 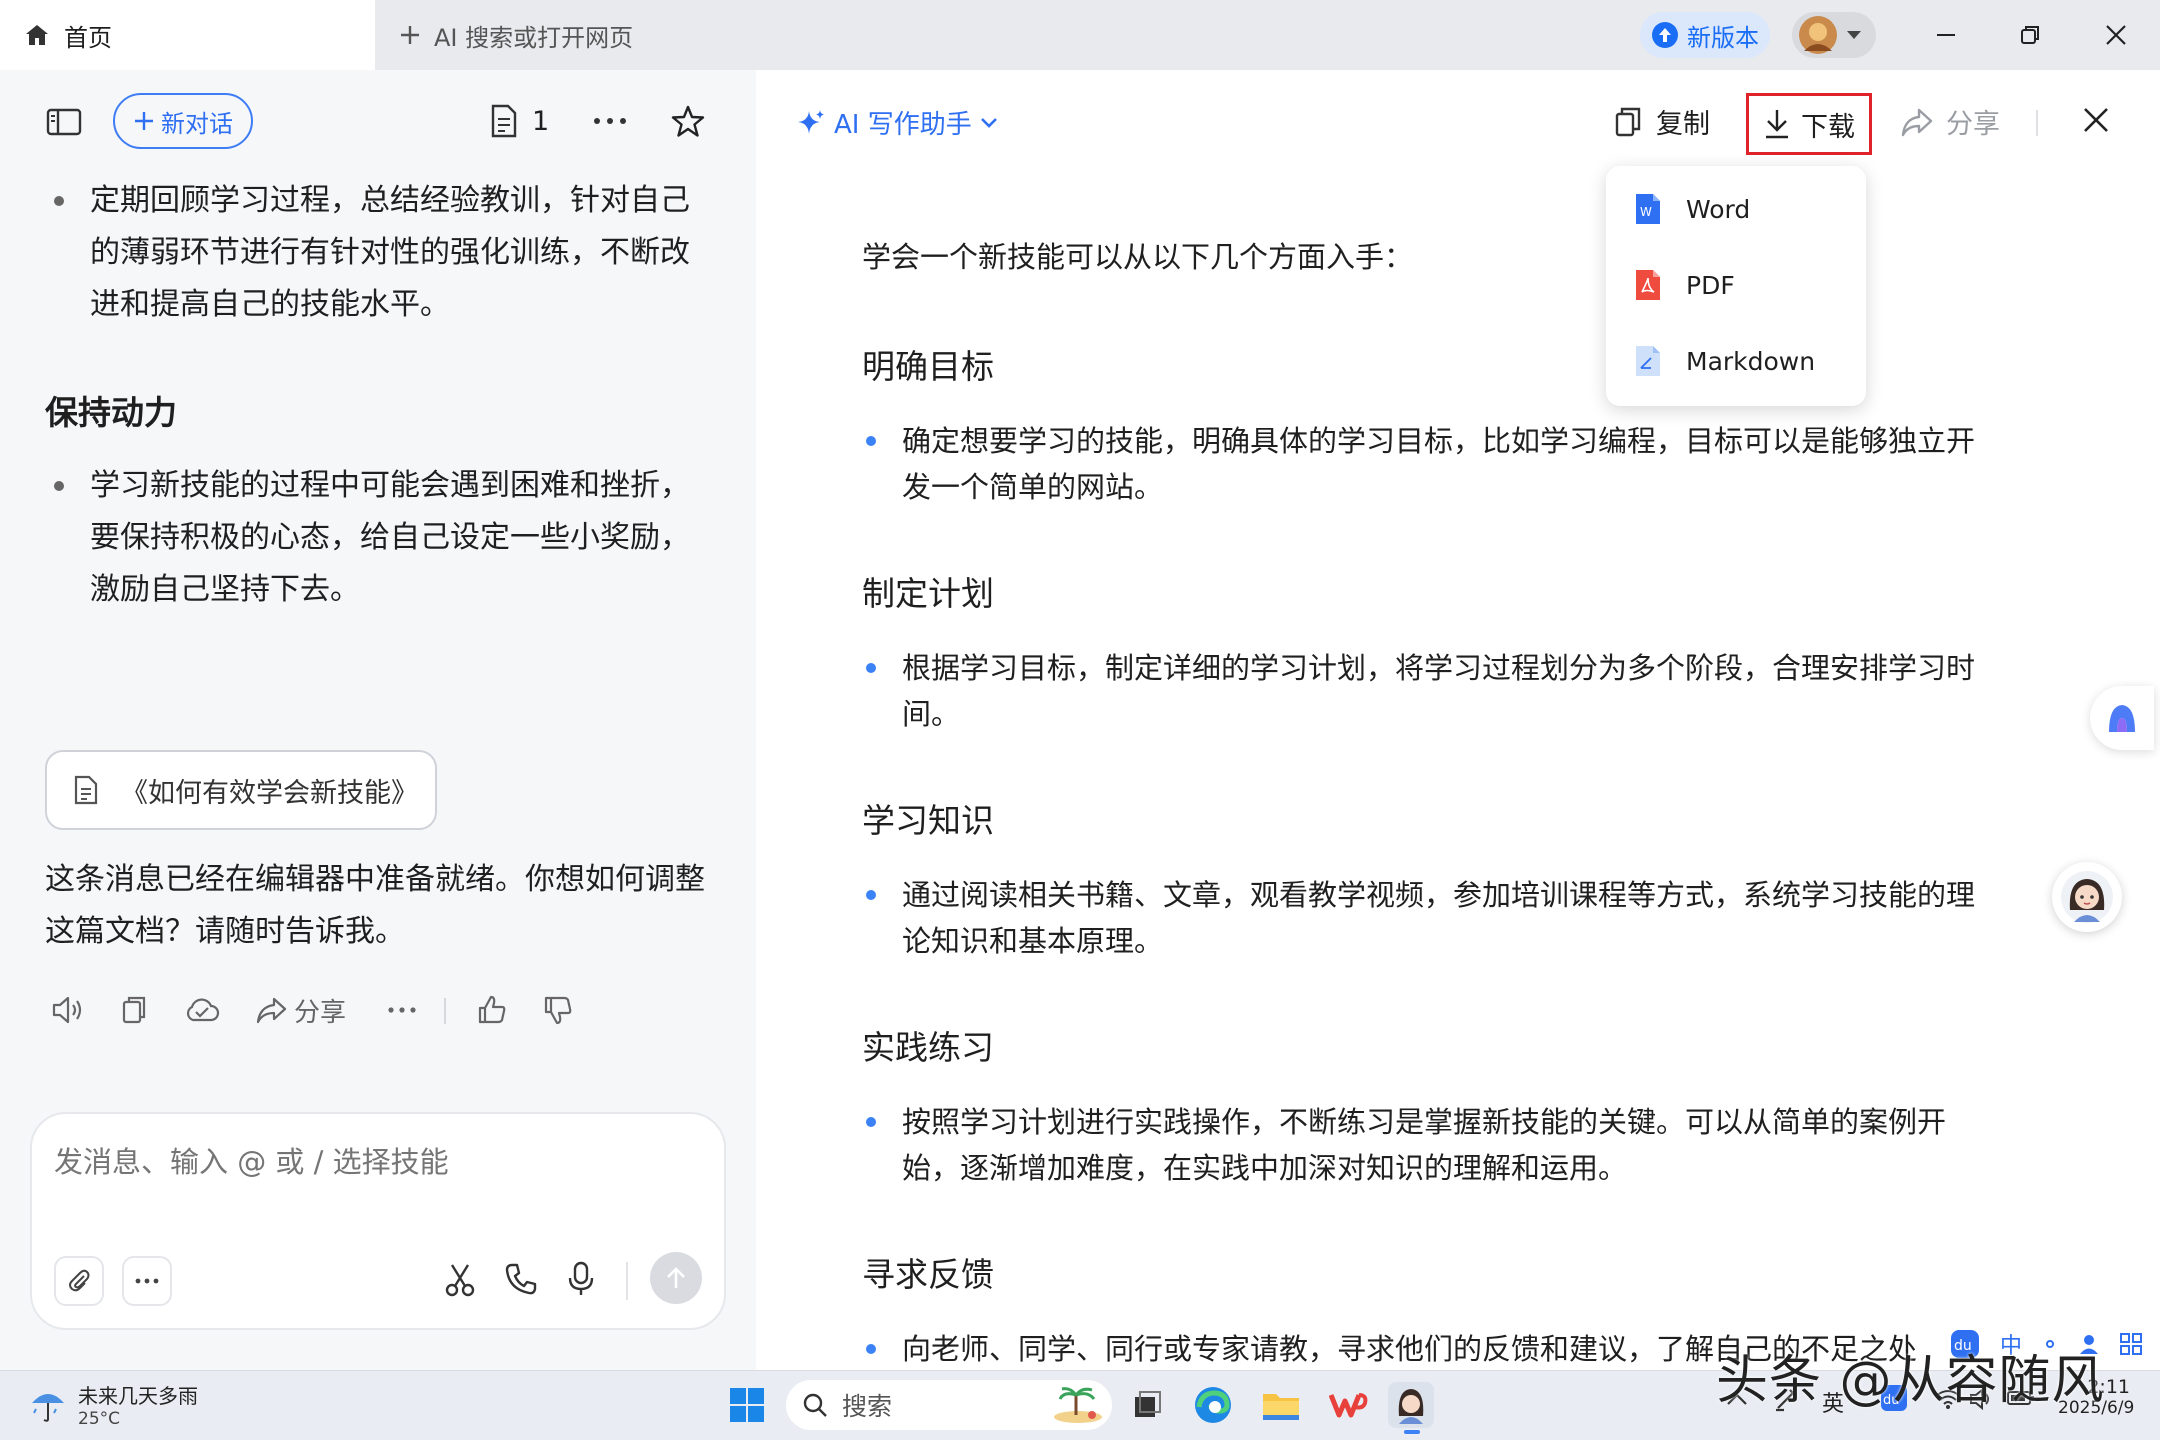 What do you see at coordinates (2096, 120) in the screenshot?
I see `close-editor-button` at bounding box center [2096, 120].